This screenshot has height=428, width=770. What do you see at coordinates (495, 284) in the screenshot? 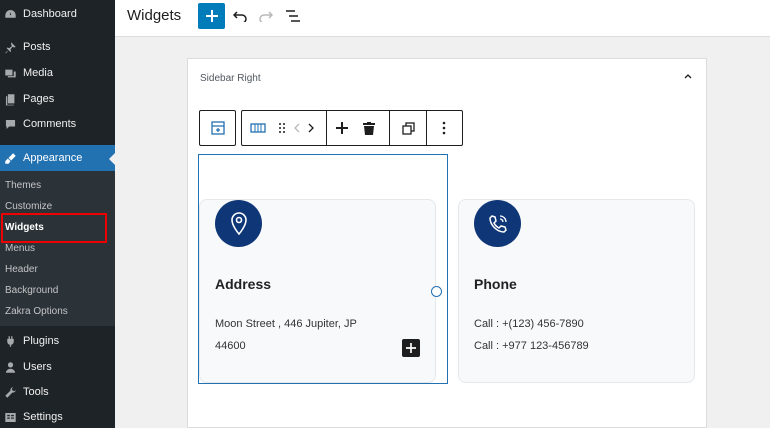
I see `card-title: Phone` at bounding box center [495, 284].